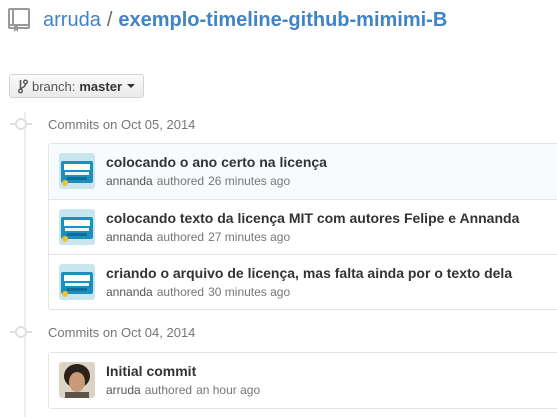 The height and width of the screenshot is (417, 557). Describe the element at coordinates (122, 124) in the screenshot. I see `commit-day-label: Commits on Oct 05, 2014` at that location.